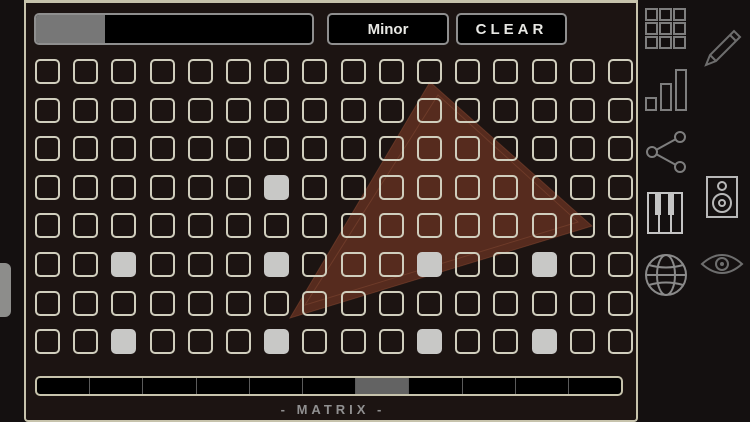  I want to click on clear-button: CLEAR, so click(511, 29).